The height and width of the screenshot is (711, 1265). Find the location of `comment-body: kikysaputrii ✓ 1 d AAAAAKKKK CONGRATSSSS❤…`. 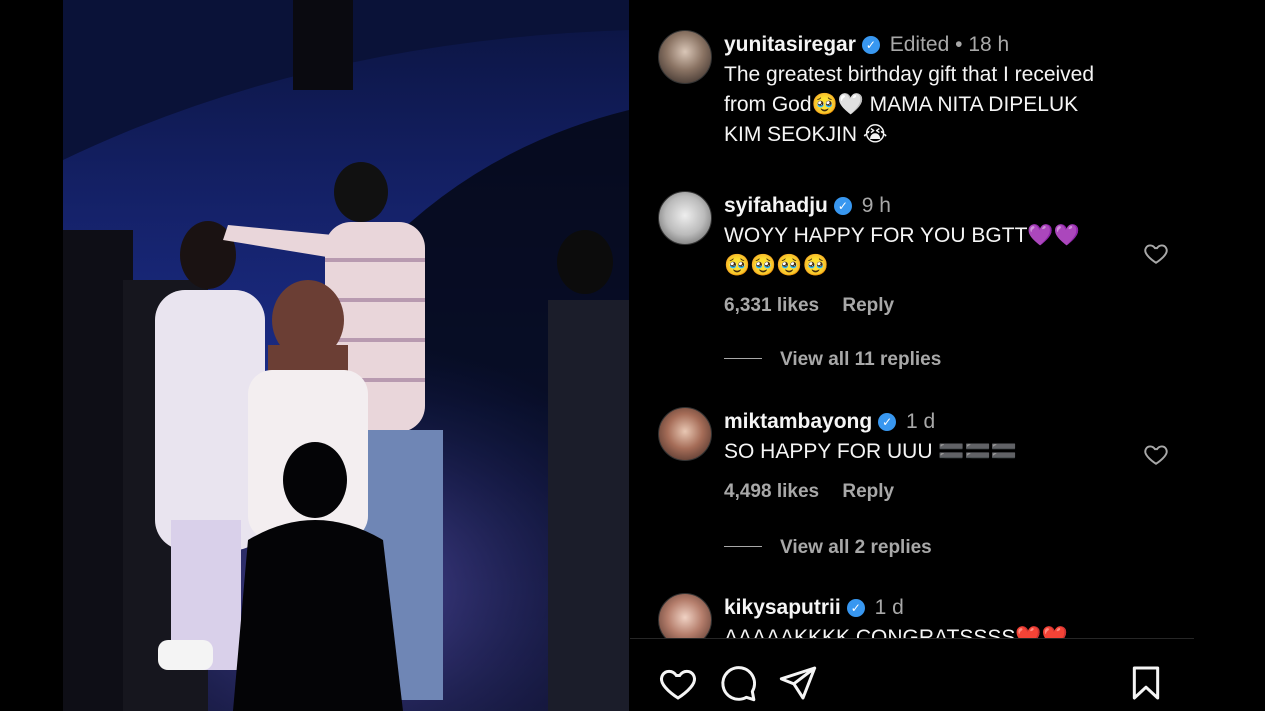

comment-body: kikysaputrii ✓ 1 d AAAAAKKKK CONGRATSSSS❤… is located at coordinates (921, 615).